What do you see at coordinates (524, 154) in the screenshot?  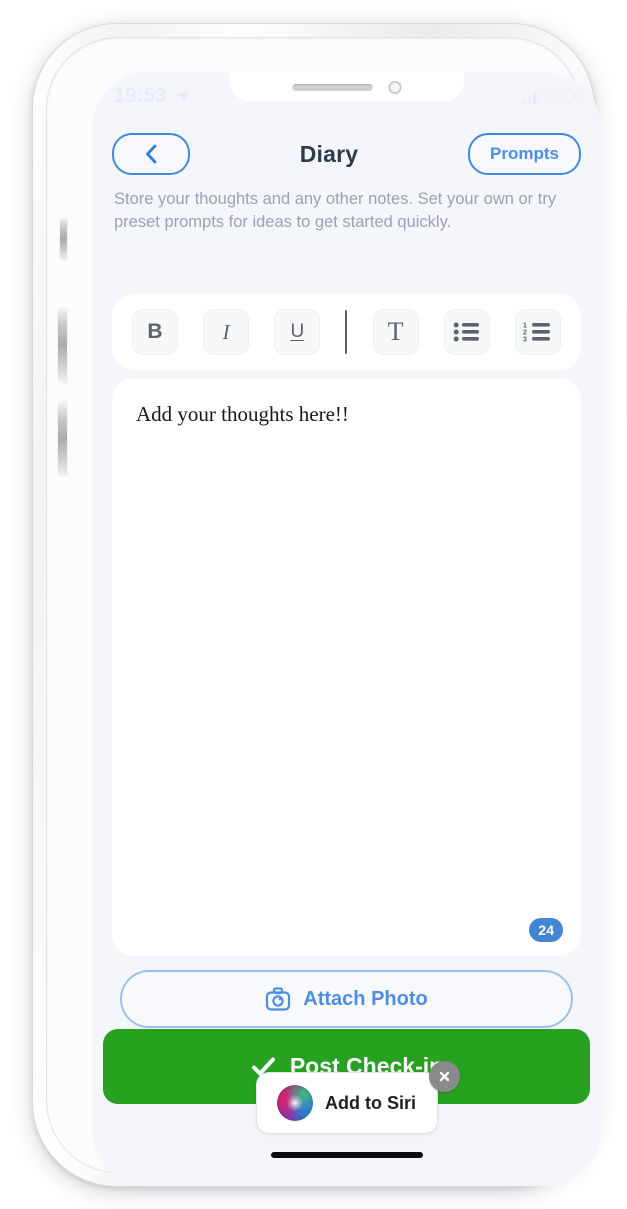 I see `prompts-button: Prompts` at bounding box center [524, 154].